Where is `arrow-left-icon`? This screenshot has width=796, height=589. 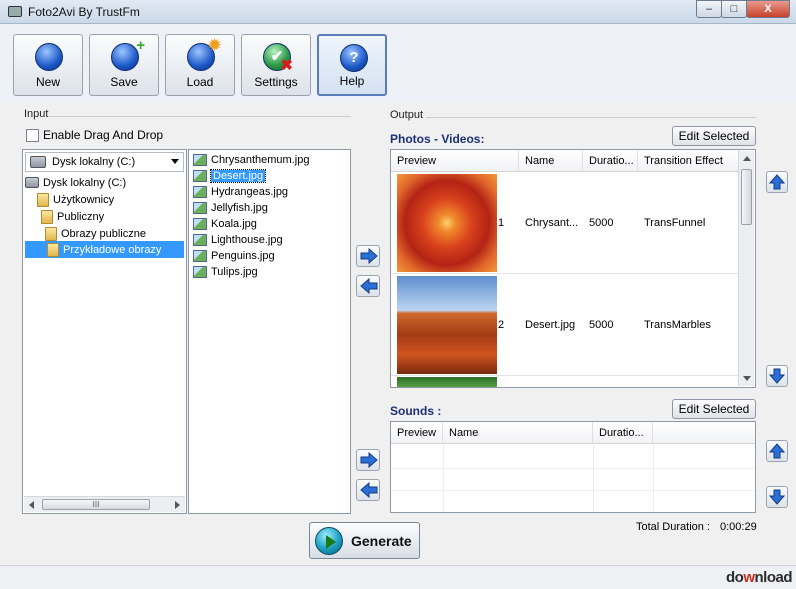 arrow-left-icon is located at coordinates (369, 490).